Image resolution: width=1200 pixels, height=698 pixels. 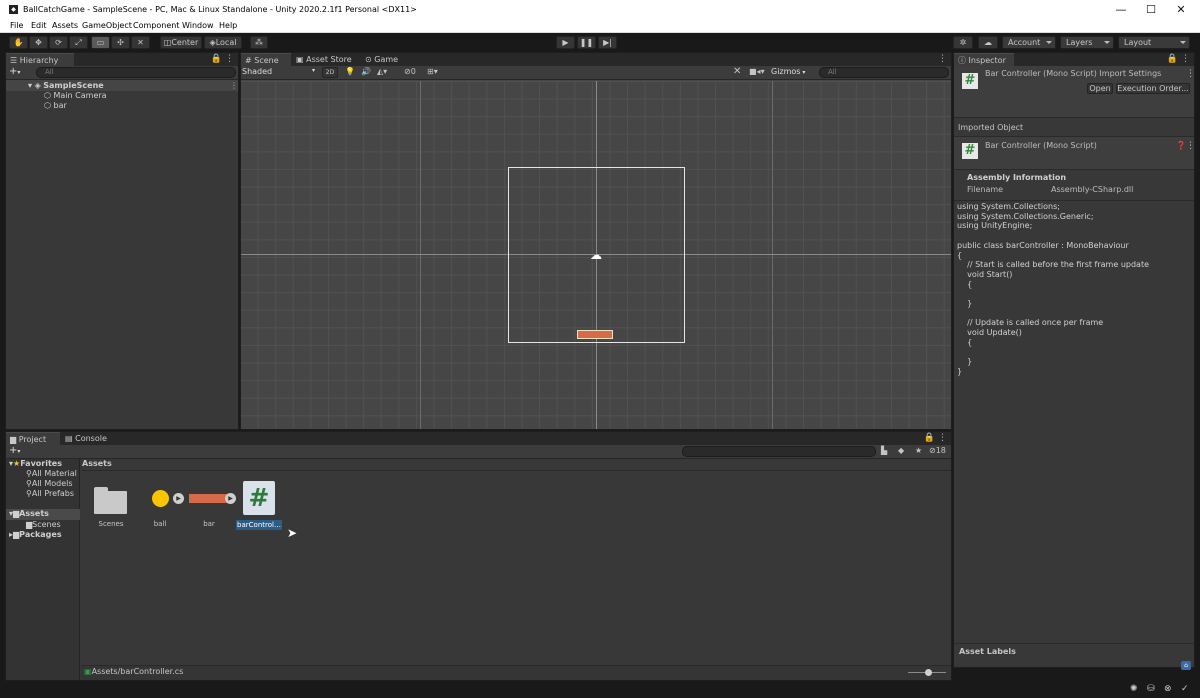 I want to click on favorites-star-icon: ★, so click(x=918, y=450).